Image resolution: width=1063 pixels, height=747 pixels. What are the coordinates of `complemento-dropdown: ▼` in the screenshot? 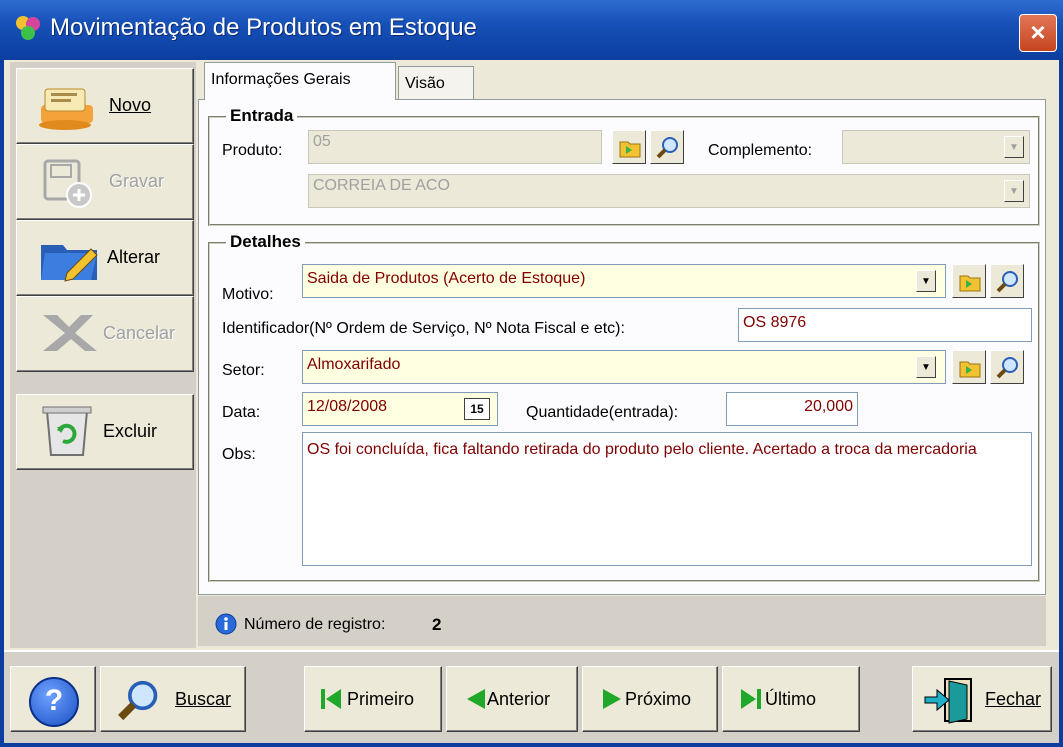 It's located at (1014, 147).